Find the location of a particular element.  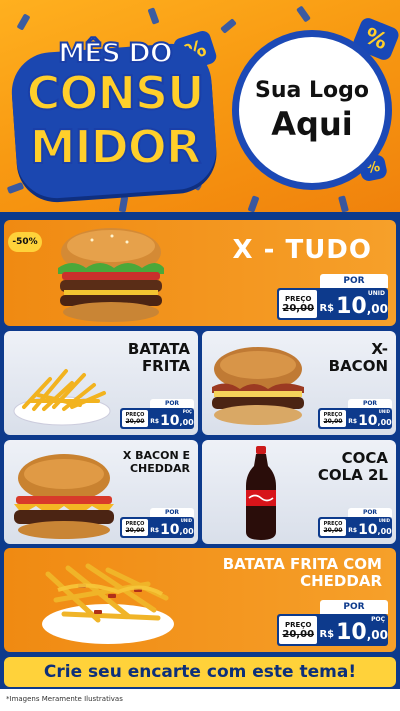

product-card-x-bacon: X- BACON POR PREÇO 20,00 R$ 10 ,00 UNID is located at coordinates (299, 383).